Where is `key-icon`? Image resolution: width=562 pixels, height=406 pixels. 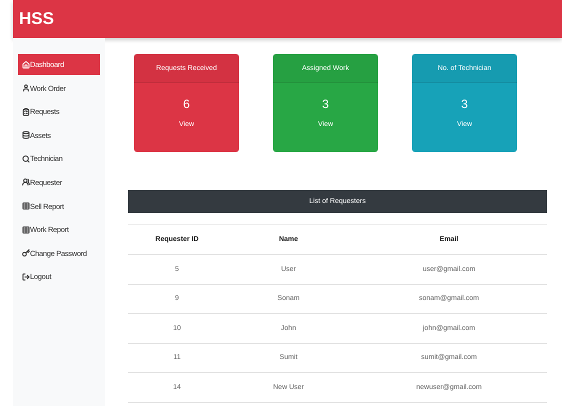
key-icon is located at coordinates (26, 253).